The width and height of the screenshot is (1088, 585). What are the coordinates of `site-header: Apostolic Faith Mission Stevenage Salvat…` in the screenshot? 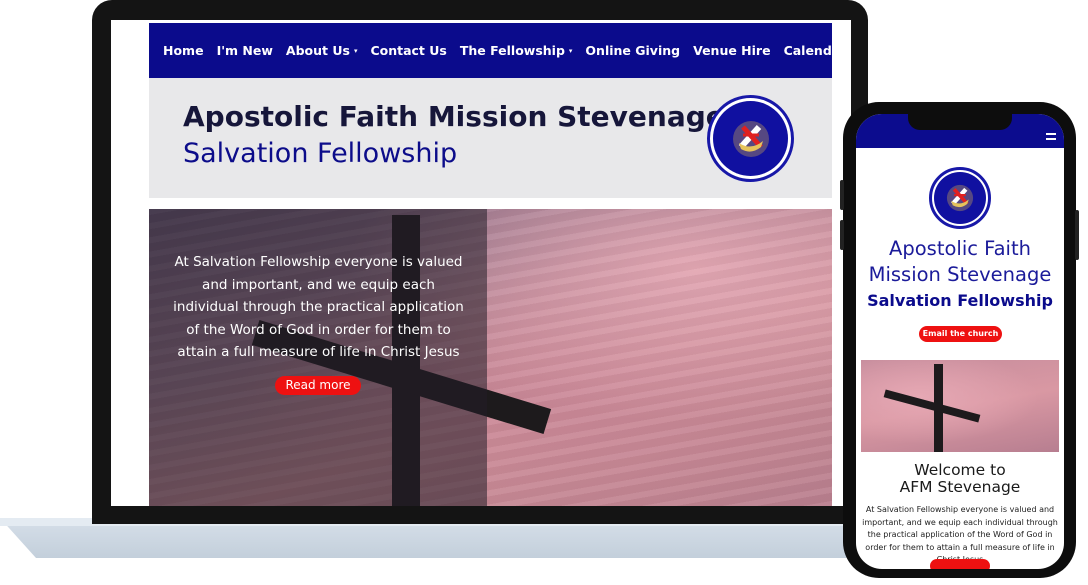 It's located at (490, 138).